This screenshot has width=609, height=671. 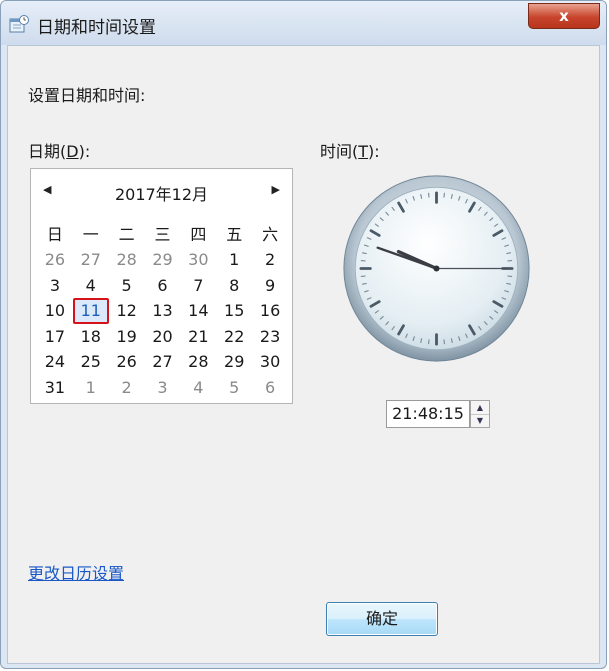 I want to click on calendar-day: 8, so click(x=234, y=286).